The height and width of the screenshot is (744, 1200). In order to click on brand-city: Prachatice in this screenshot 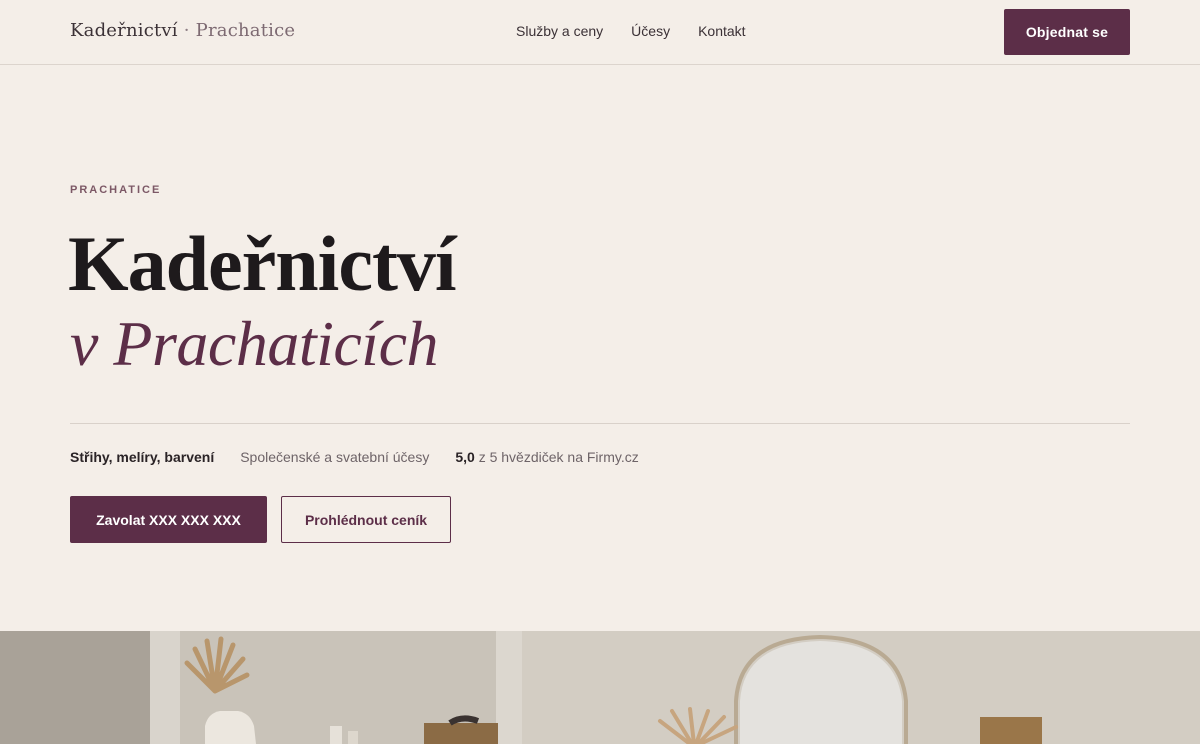, I will do `click(245, 30)`.